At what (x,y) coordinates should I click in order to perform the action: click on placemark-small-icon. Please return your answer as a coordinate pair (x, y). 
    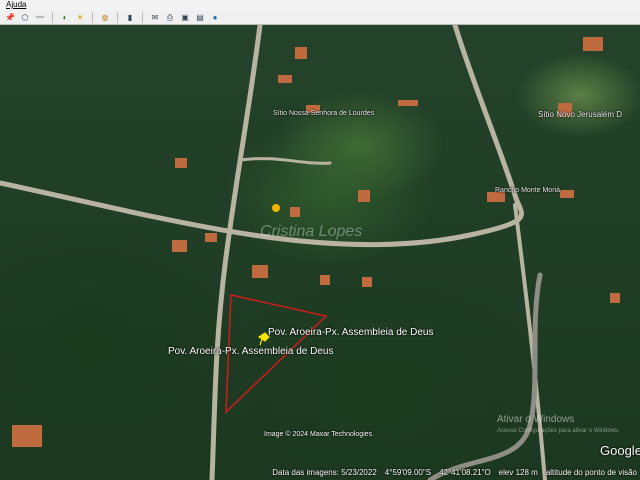
    Looking at the image, I should click on (276, 208).